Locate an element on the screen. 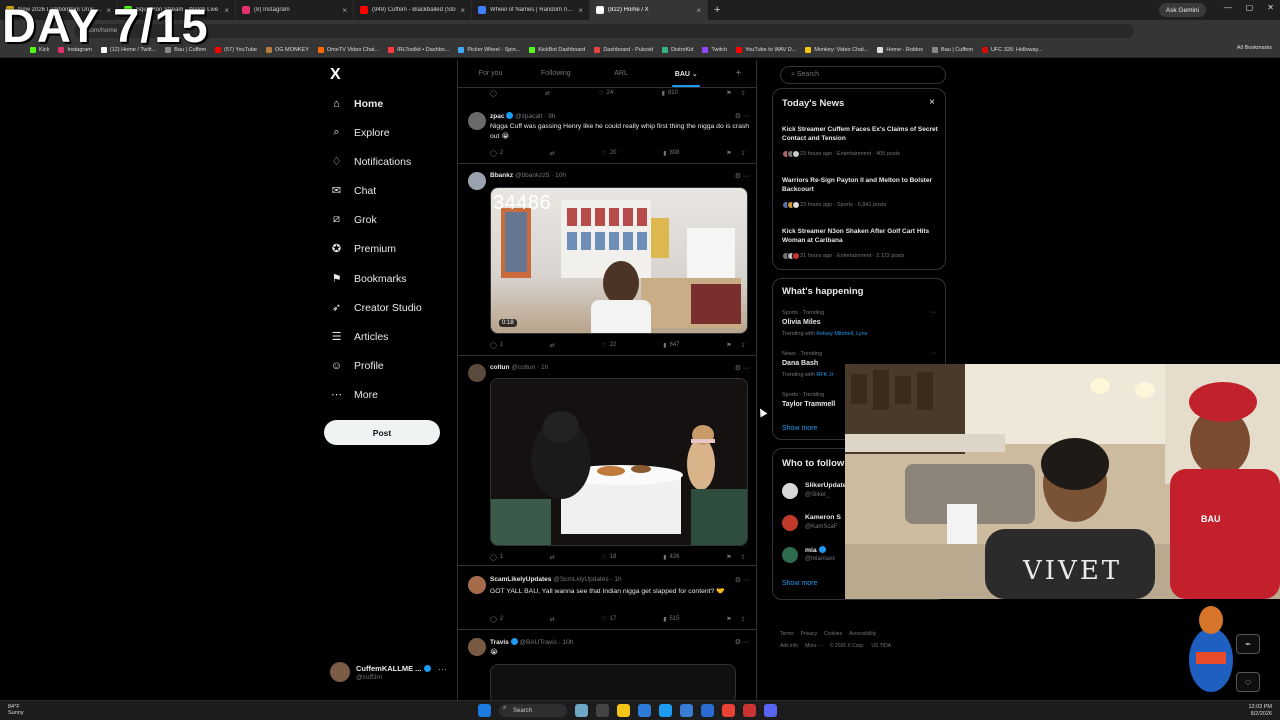 The width and height of the screenshot is (1280, 720). file-explorer-icon is located at coordinates (623, 710).